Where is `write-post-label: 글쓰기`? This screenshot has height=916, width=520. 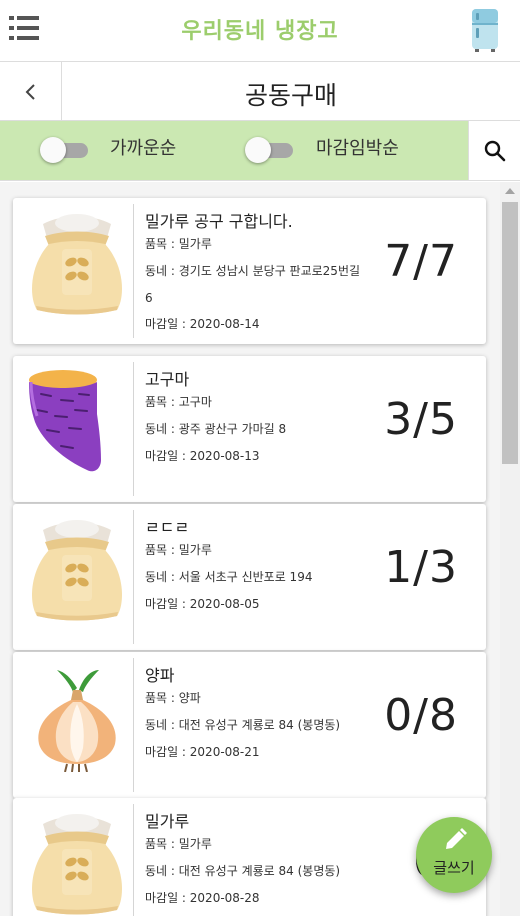
write-post-label: 글쓰기 is located at coordinates (454, 868).